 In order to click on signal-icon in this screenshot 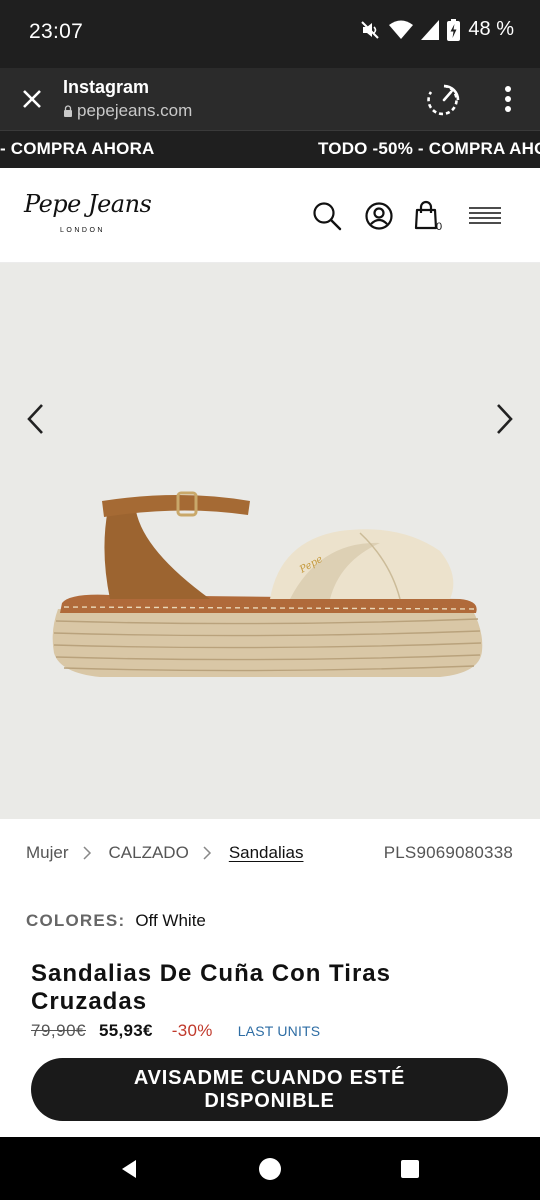, I will do `click(430, 29)`.